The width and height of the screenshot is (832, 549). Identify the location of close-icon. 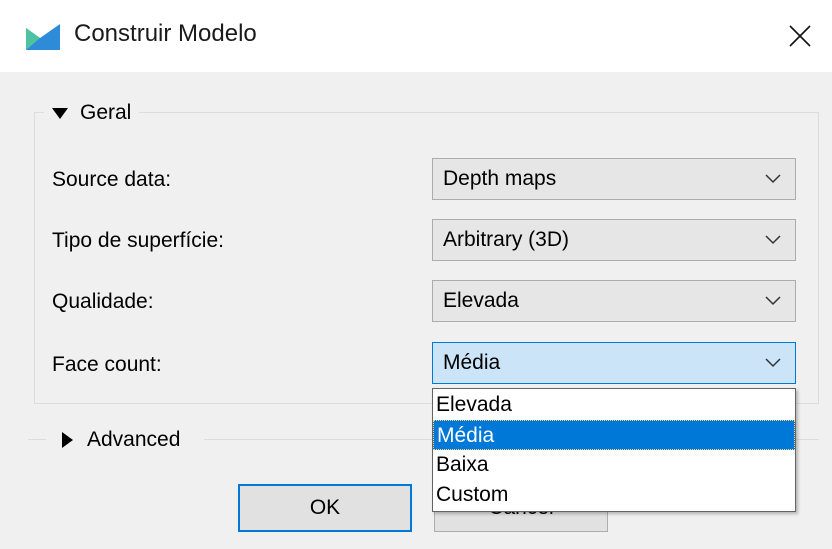
(800, 36).